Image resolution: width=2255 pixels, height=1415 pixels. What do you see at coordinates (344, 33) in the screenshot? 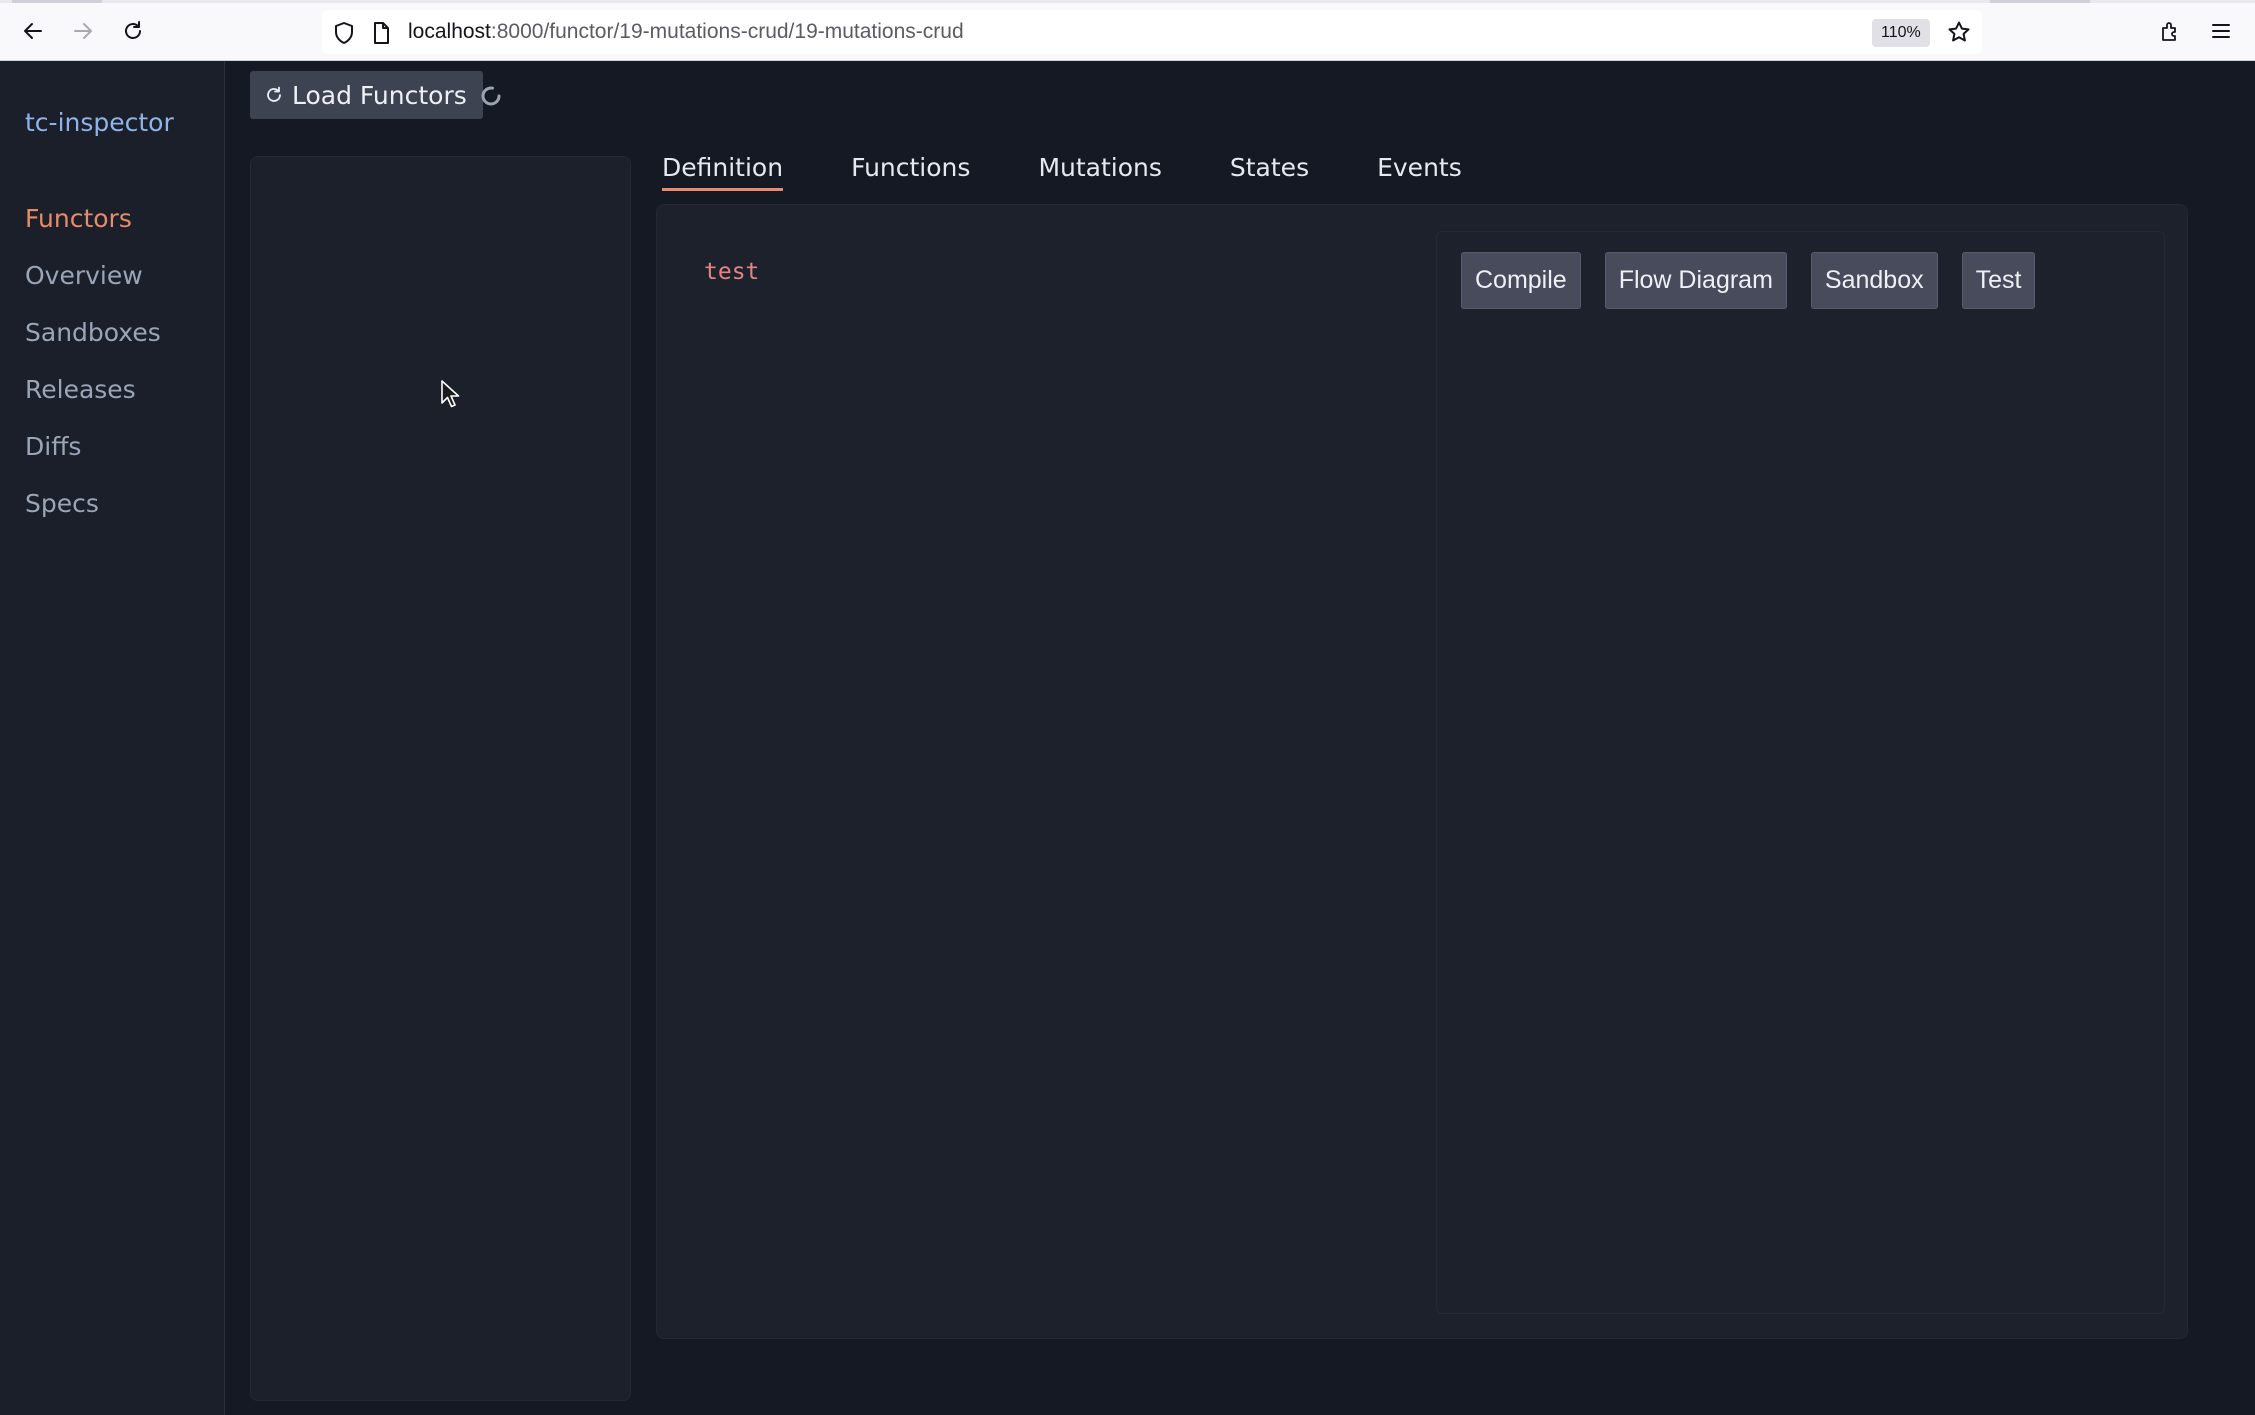
I see `shield-icon` at bounding box center [344, 33].